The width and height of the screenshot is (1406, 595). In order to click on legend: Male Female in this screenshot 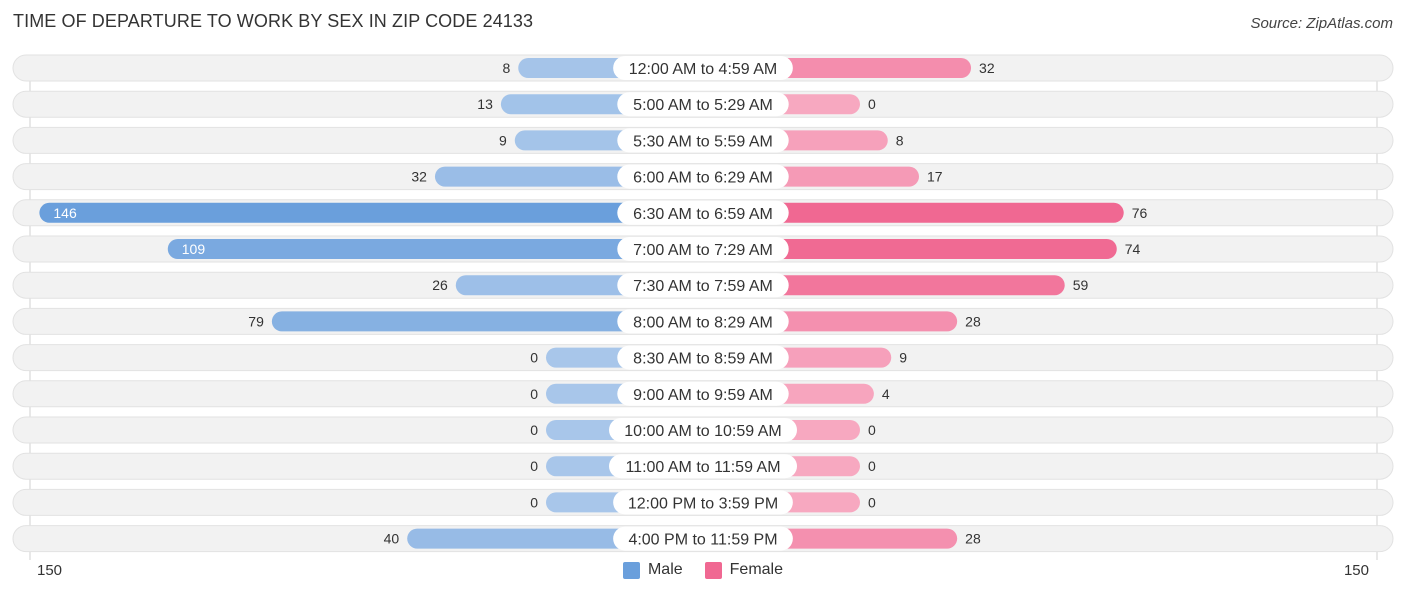, I will do `click(703, 570)`.